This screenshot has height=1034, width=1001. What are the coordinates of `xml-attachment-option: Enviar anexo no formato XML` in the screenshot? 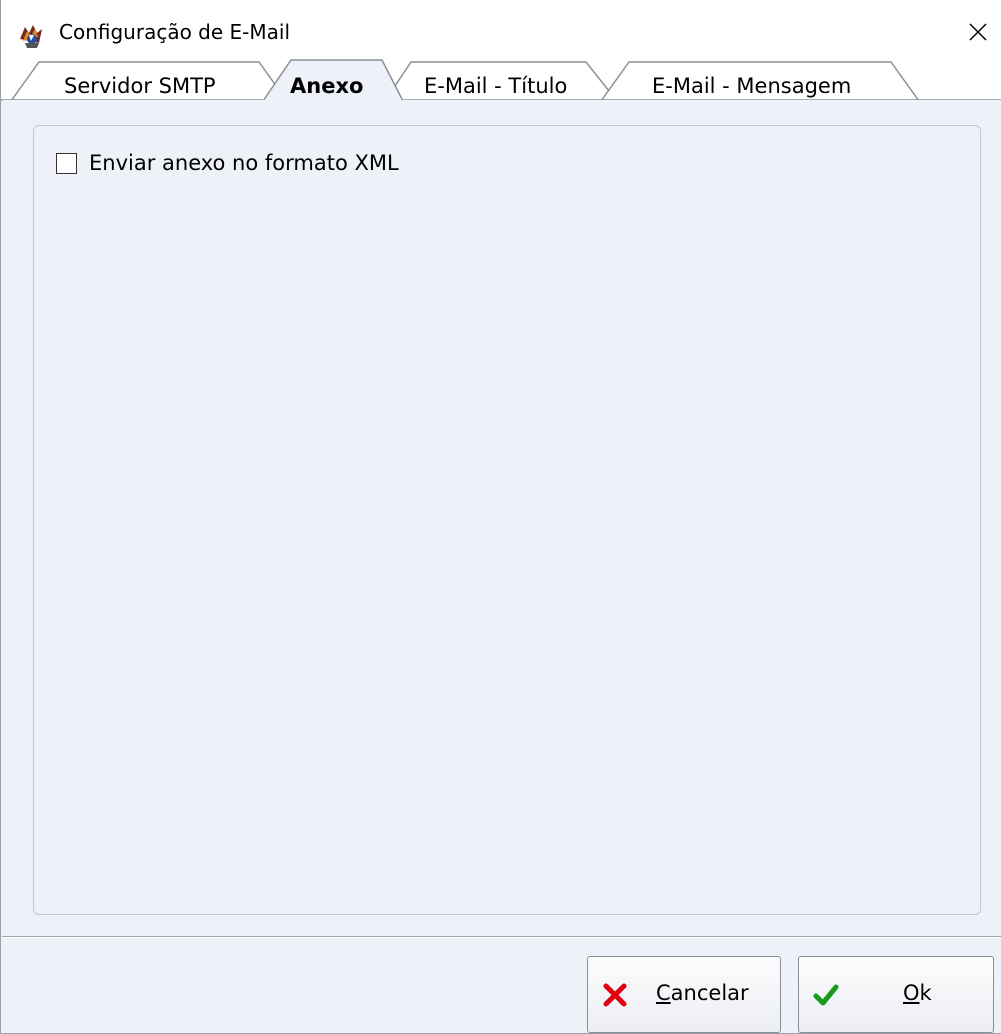 It's located at (227, 163).